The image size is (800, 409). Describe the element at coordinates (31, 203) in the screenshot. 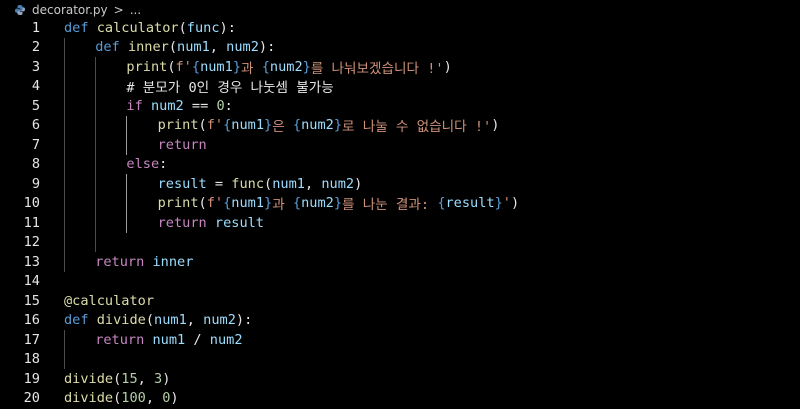

I see `line-number: 10` at that location.